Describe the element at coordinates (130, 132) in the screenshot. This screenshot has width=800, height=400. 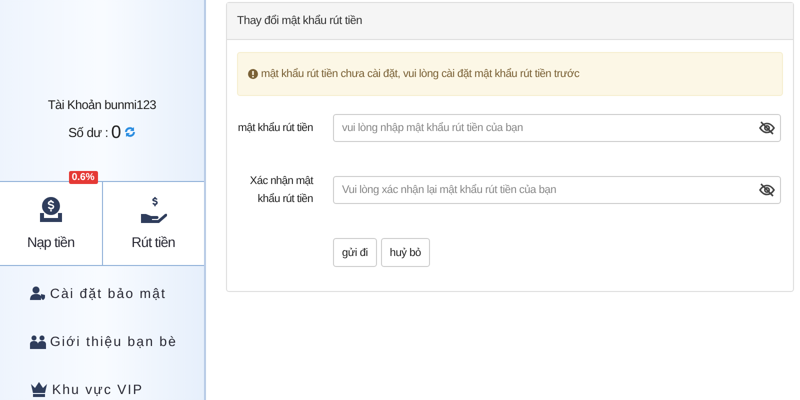
I see `refresh-icon` at that location.